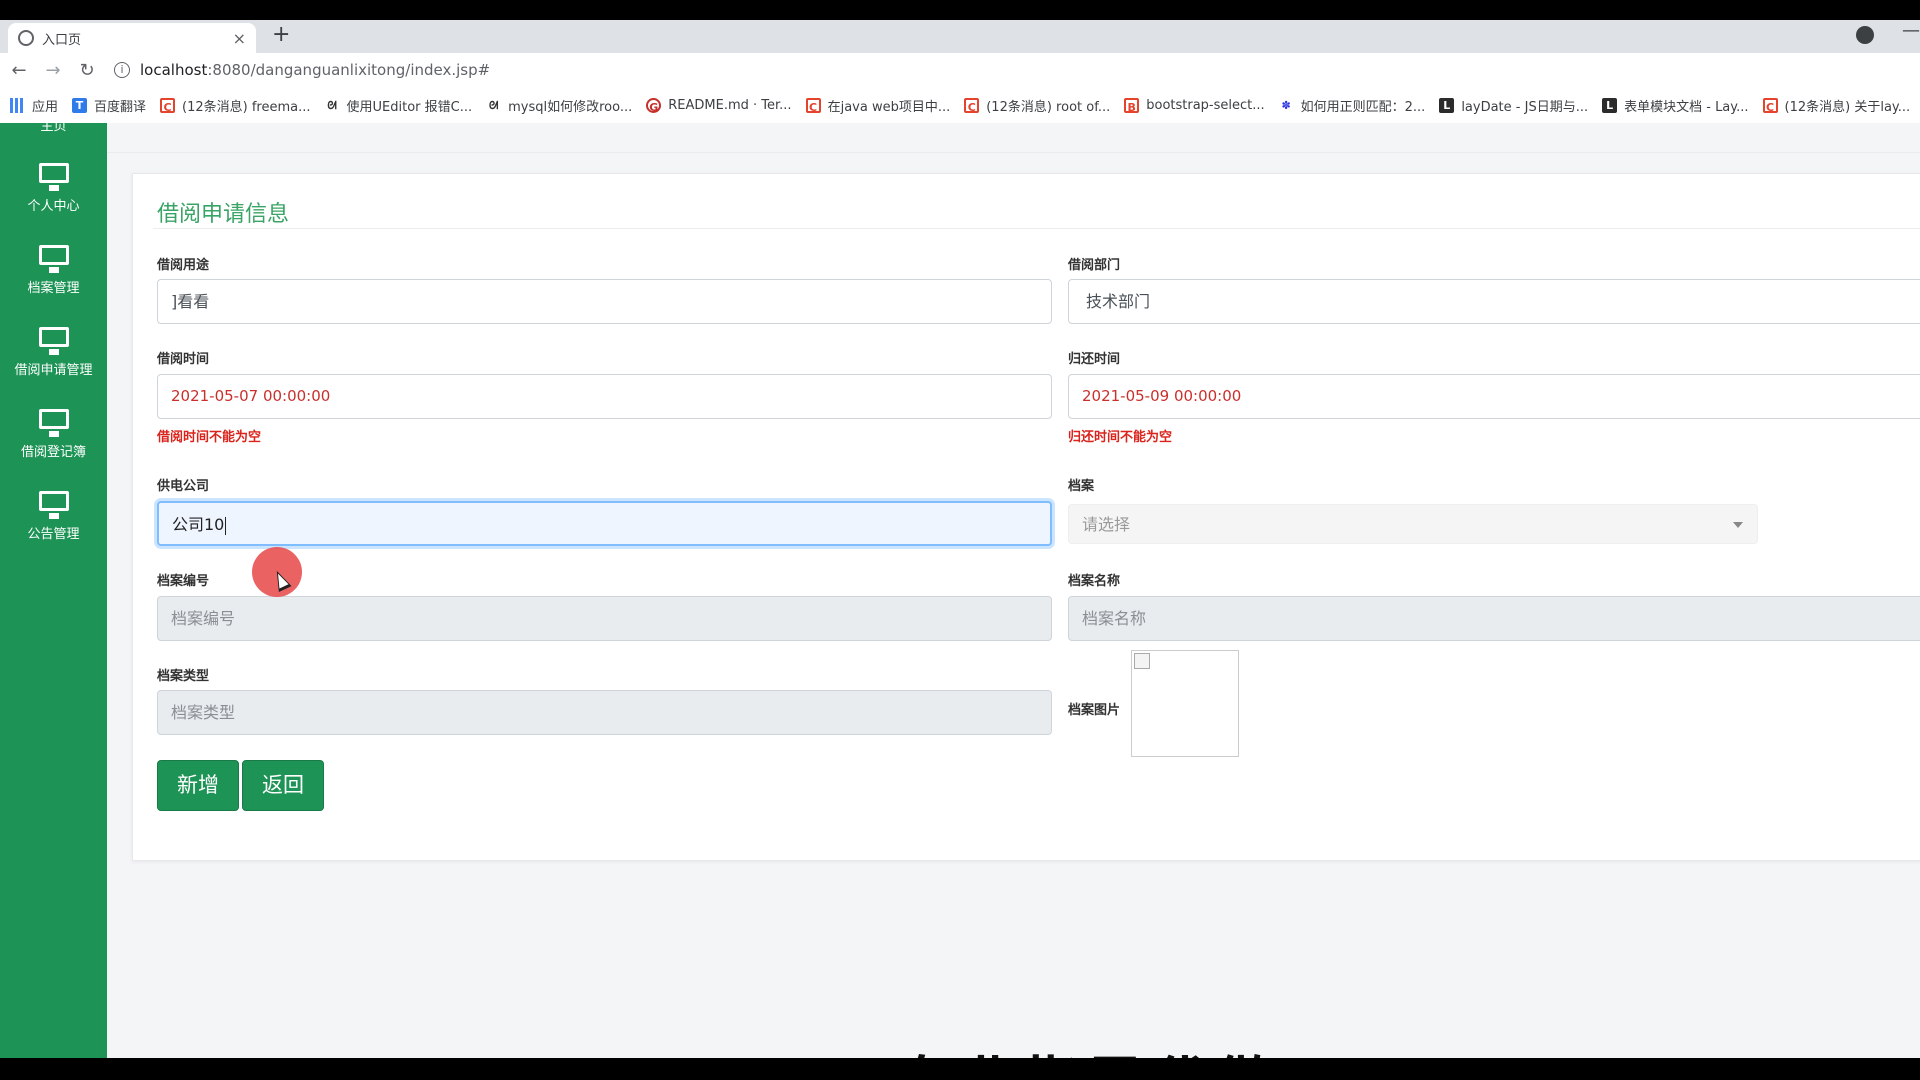 This screenshot has width=1920, height=1080. I want to click on profile-icon, so click(1865, 35).